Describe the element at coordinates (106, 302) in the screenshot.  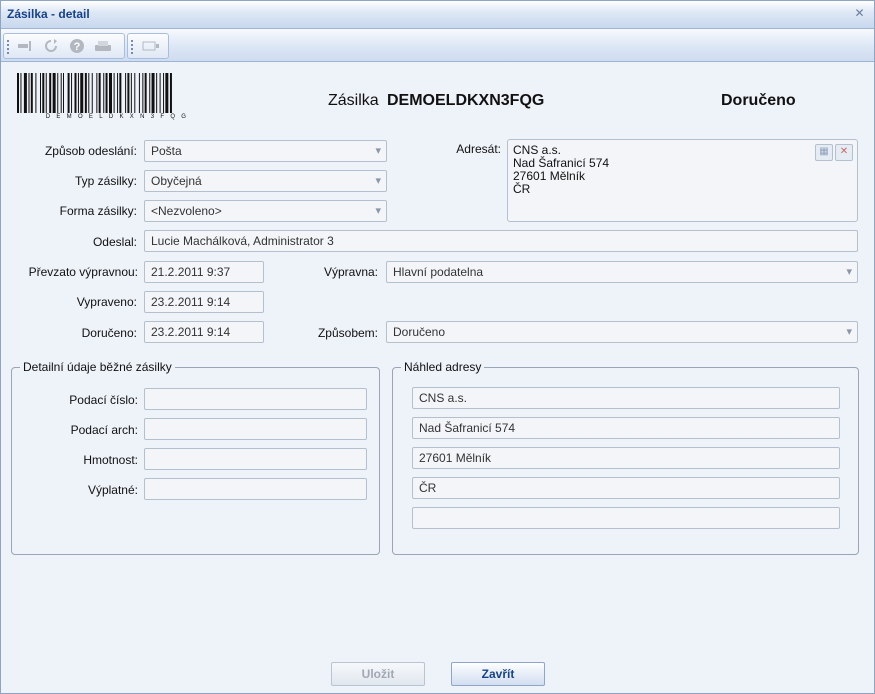
I see `label-vypraveno: Vypraveno:` at that location.